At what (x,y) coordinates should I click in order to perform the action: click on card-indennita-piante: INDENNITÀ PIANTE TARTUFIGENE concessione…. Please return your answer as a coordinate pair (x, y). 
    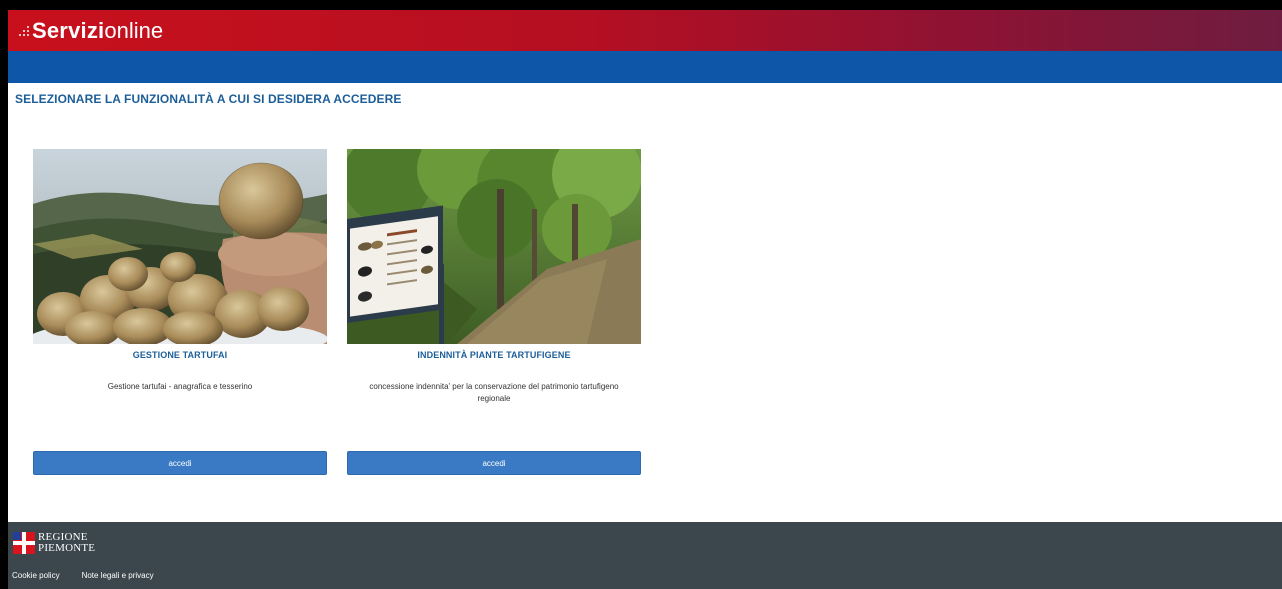
    Looking at the image, I should click on (494, 312).